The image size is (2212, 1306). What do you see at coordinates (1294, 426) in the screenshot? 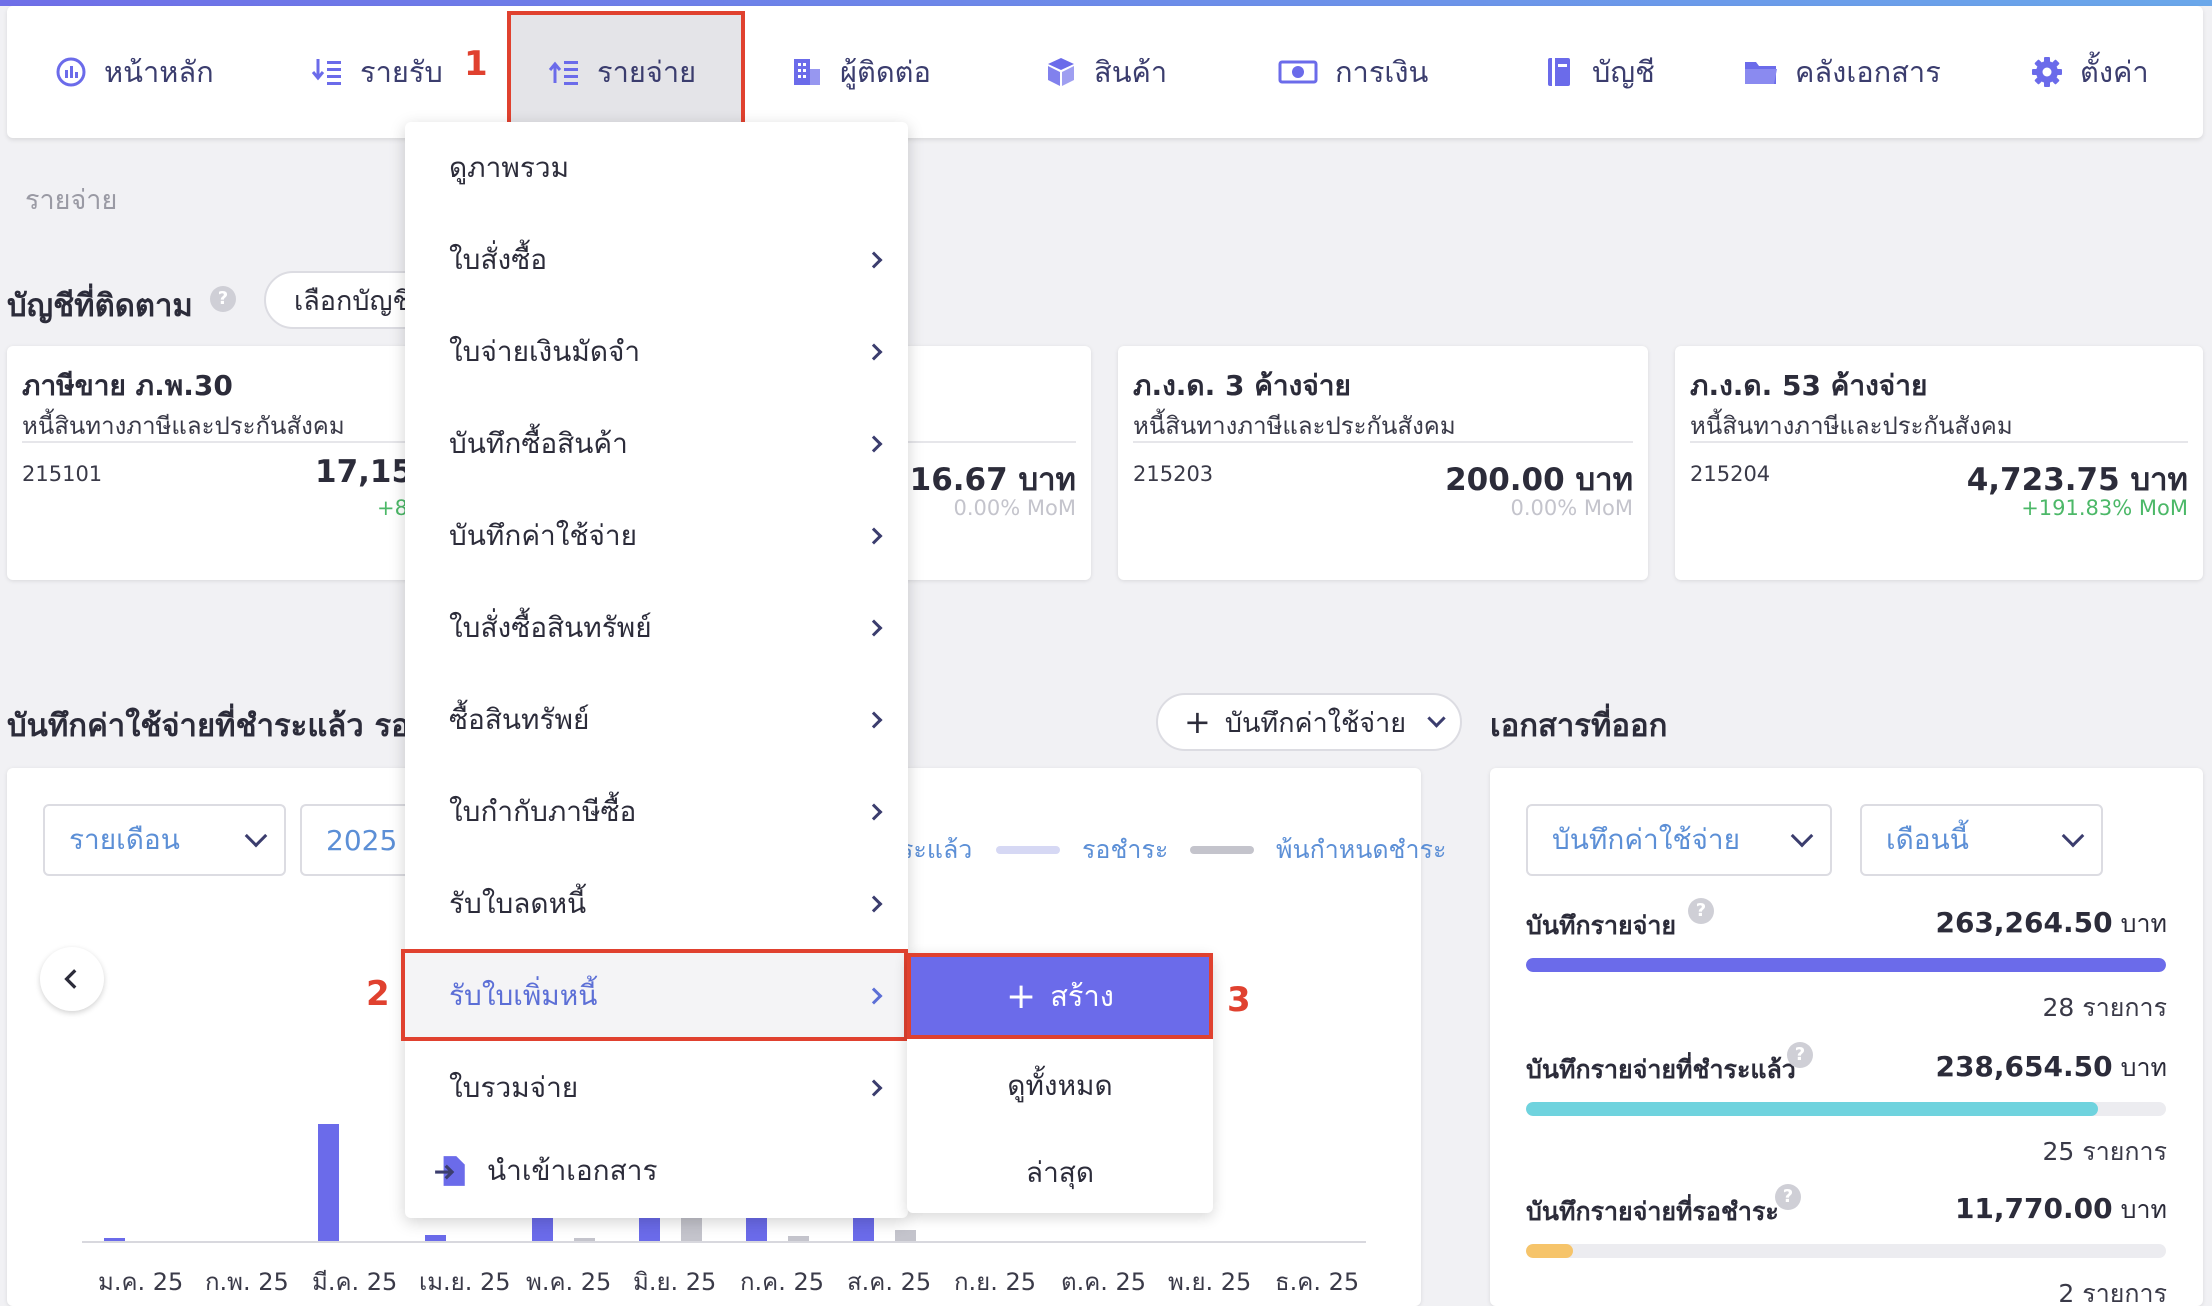
I see `account-category: หนี้สินทางภาษีและประกันสังคม` at bounding box center [1294, 426].